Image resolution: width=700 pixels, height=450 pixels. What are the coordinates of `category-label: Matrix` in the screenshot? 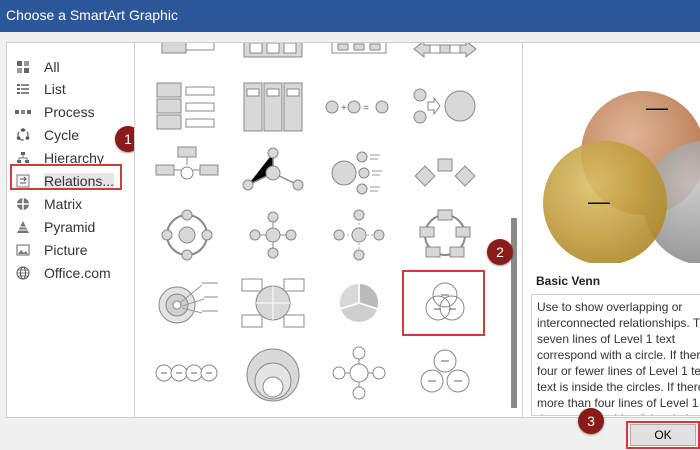 It's located at (63, 204).